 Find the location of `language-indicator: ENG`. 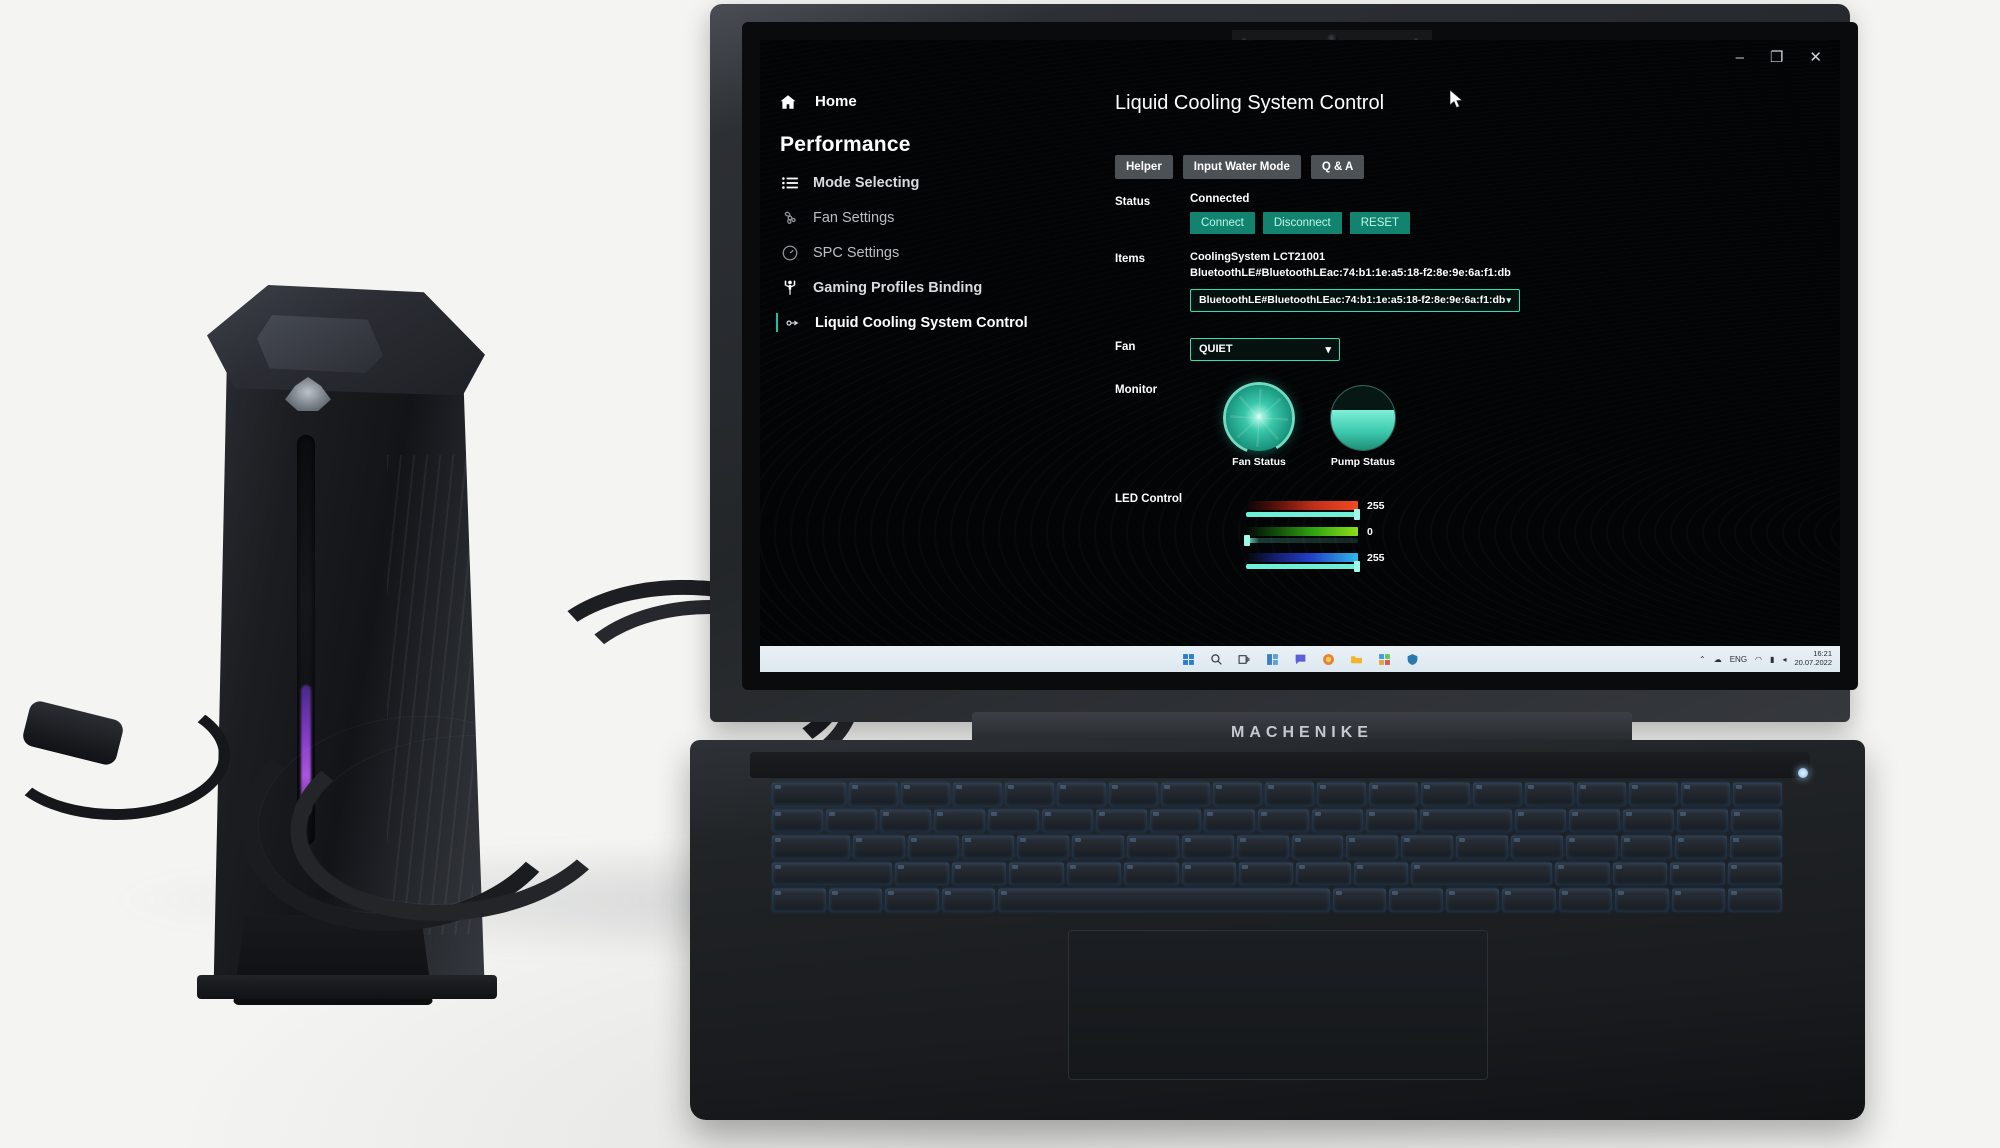

language-indicator: ENG is located at coordinates (1738, 659).